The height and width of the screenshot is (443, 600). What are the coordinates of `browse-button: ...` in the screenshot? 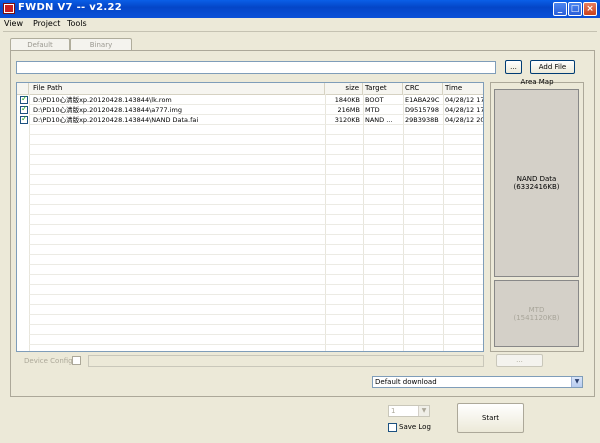 It's located at (513, 67).